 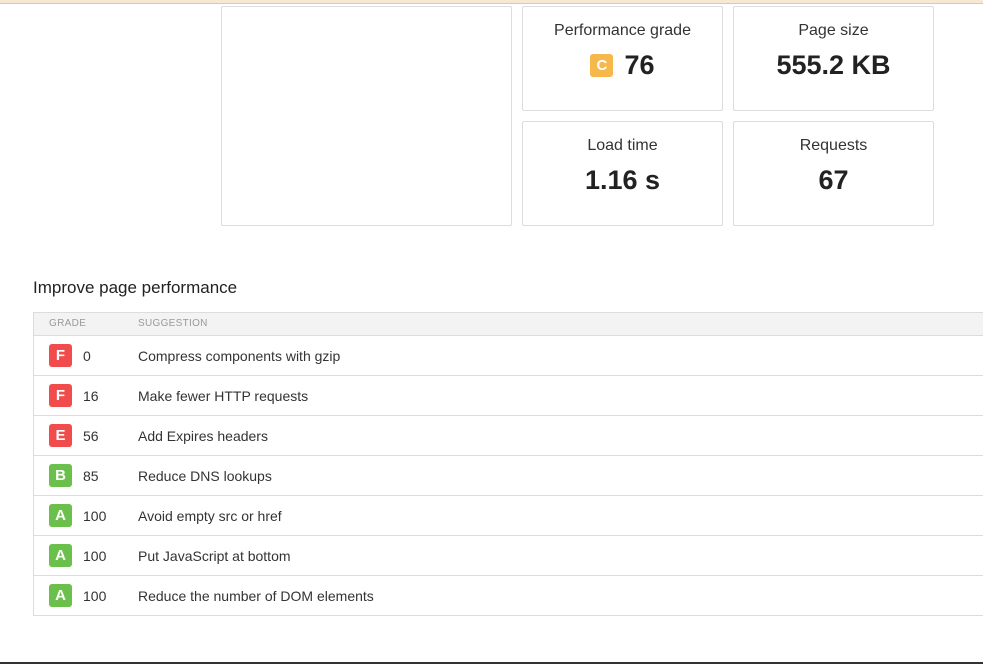 What do you see at coordinates (833, 30) in the screenshot?
I see `page-size-label: Page size` at bounding box center [833, 30].